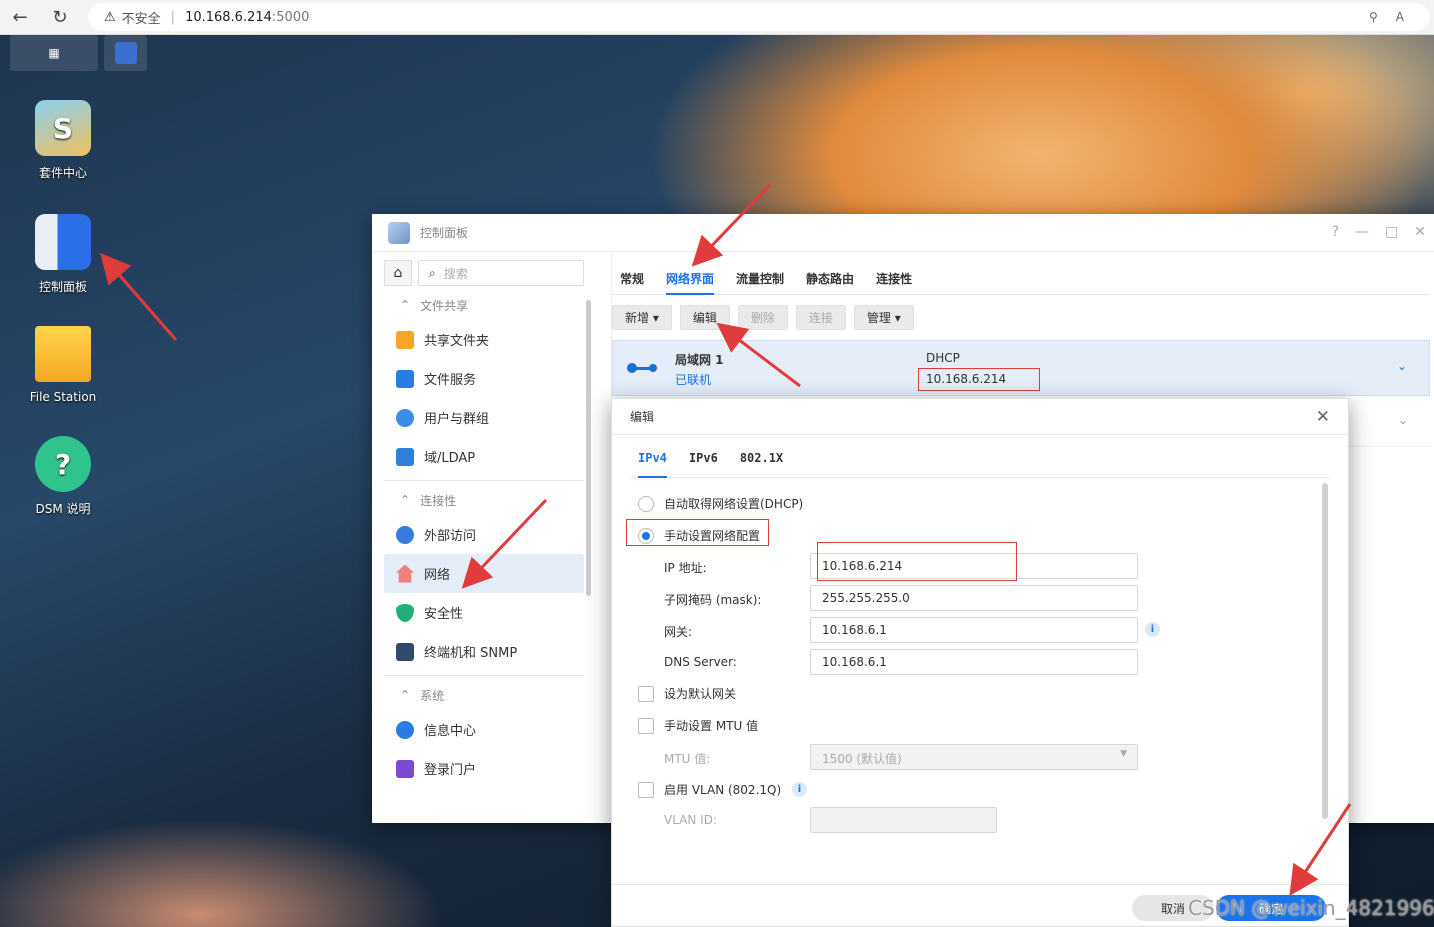 The width and height of the screenshot is (1434, 927). Describe the element at coordinates (405, 651) in the screenshot. I see `terminal-icon` at that location.